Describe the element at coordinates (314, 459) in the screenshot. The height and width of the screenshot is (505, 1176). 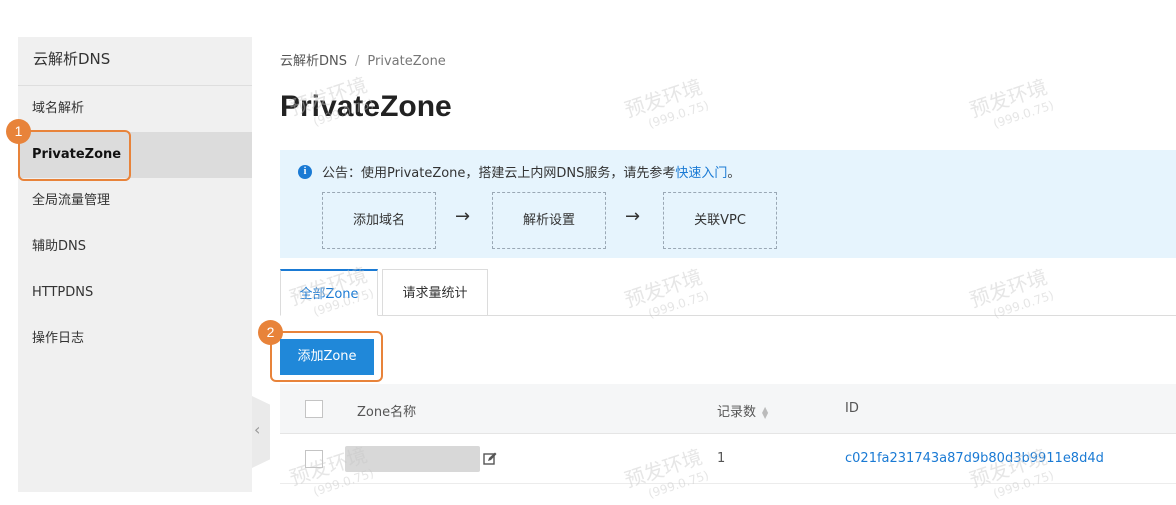
I see `row-checkbox` at that location.